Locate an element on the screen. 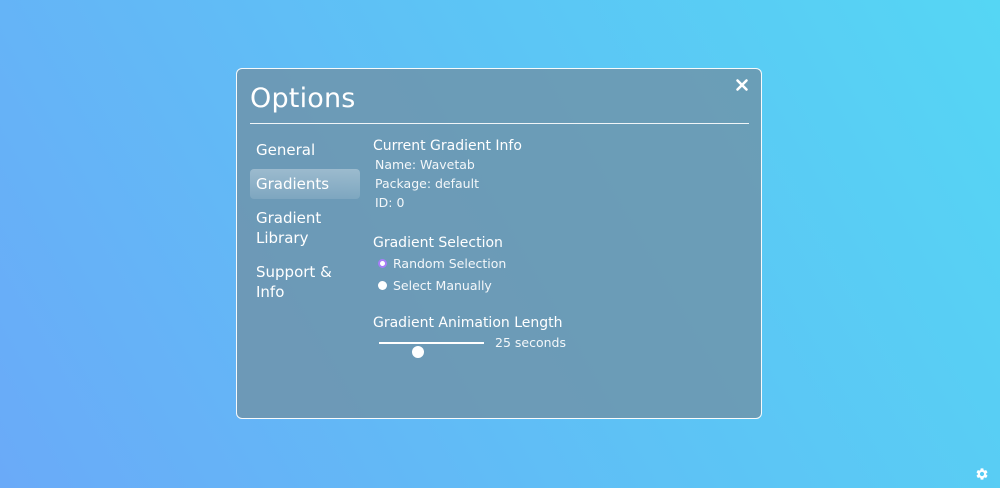  sidebar-item-general: General is located at coordinates (305, 150).